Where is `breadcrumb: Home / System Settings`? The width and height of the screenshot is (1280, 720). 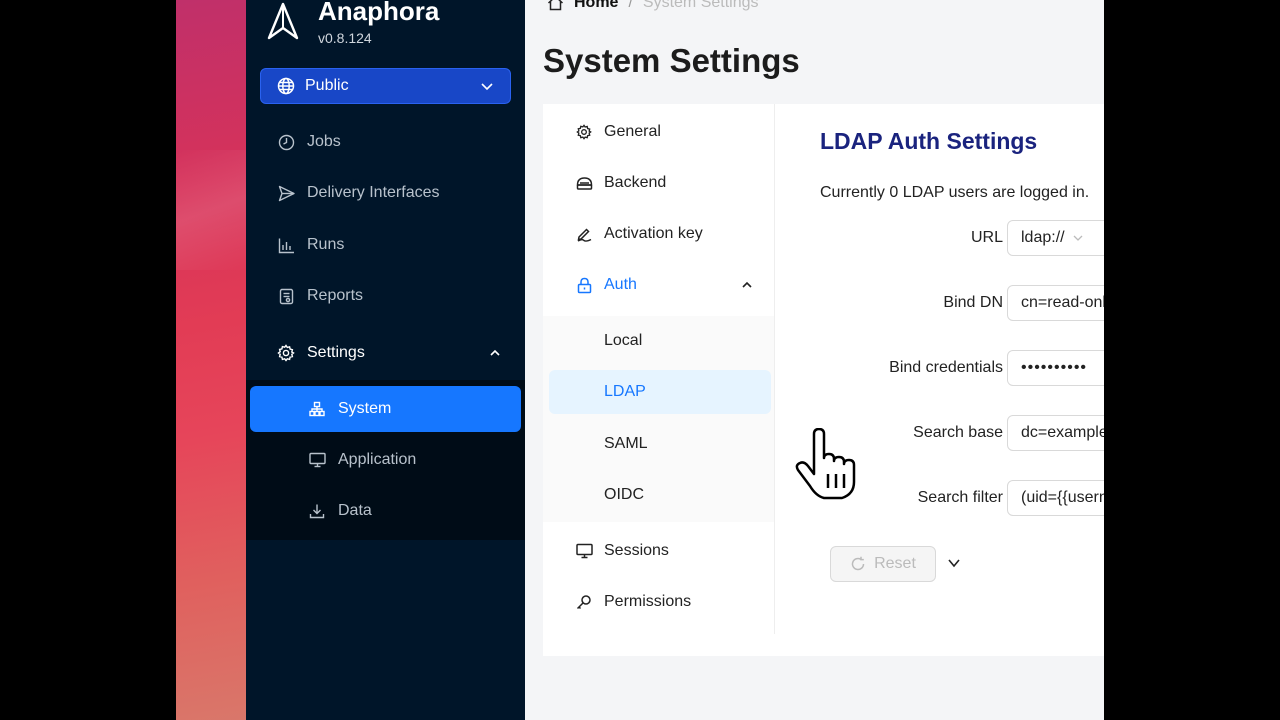 breadcrumb: Home / System Settings is located at coordinates (653, 6).